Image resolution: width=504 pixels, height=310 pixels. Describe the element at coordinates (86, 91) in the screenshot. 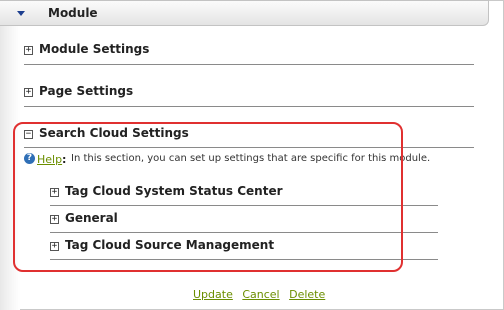

I see `section-page-settings-label: Page Settings` at that location.